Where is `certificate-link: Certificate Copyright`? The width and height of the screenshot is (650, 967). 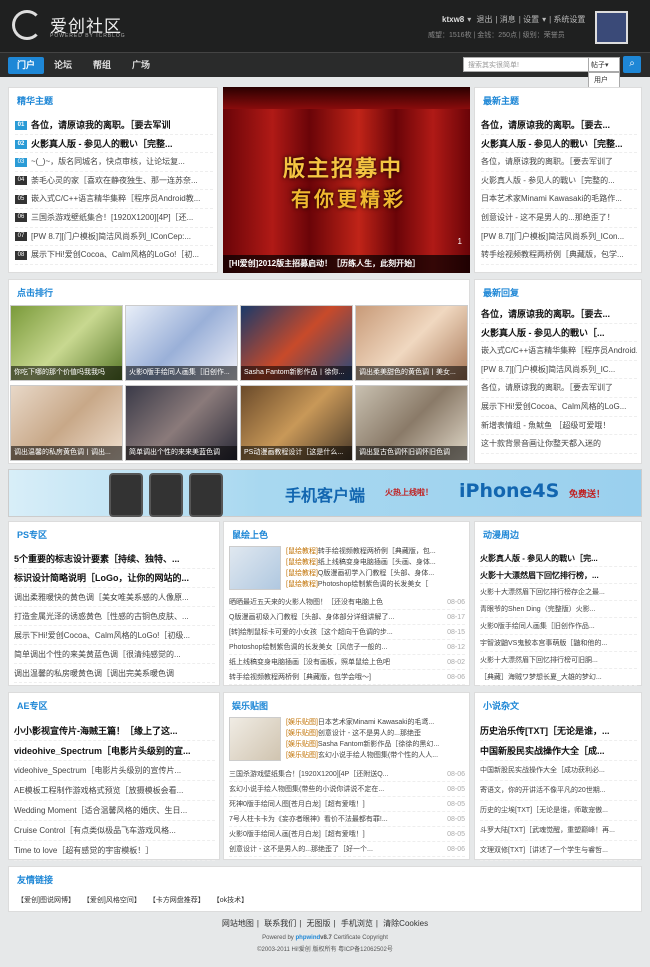
certificate-link: Certificate Copyright is located at coordinates (361, 938).